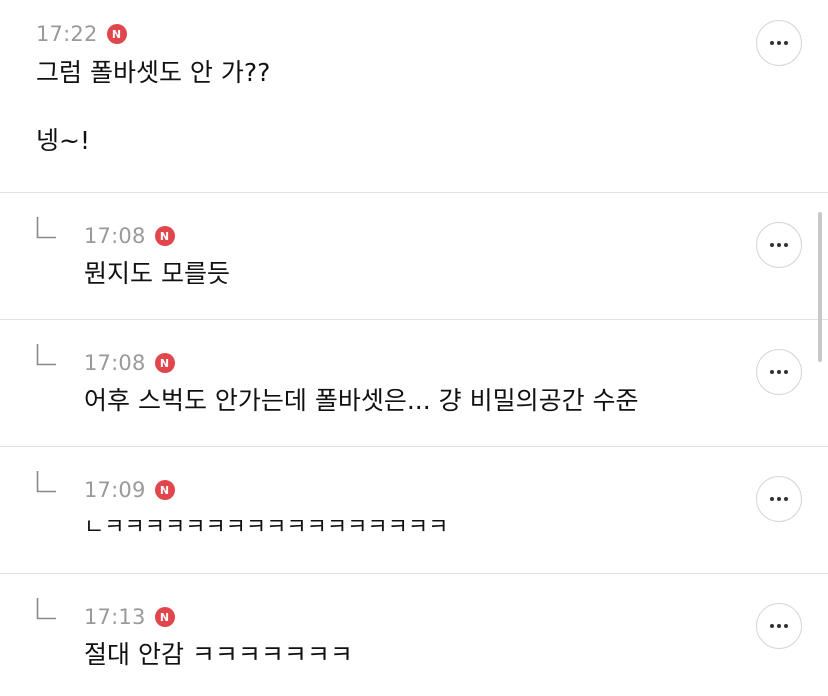 This screenshot has height=696, width=828. Describe the element at coordinates (67, 34) in the screenshot. I see `comment-time: 17:22` at that location.